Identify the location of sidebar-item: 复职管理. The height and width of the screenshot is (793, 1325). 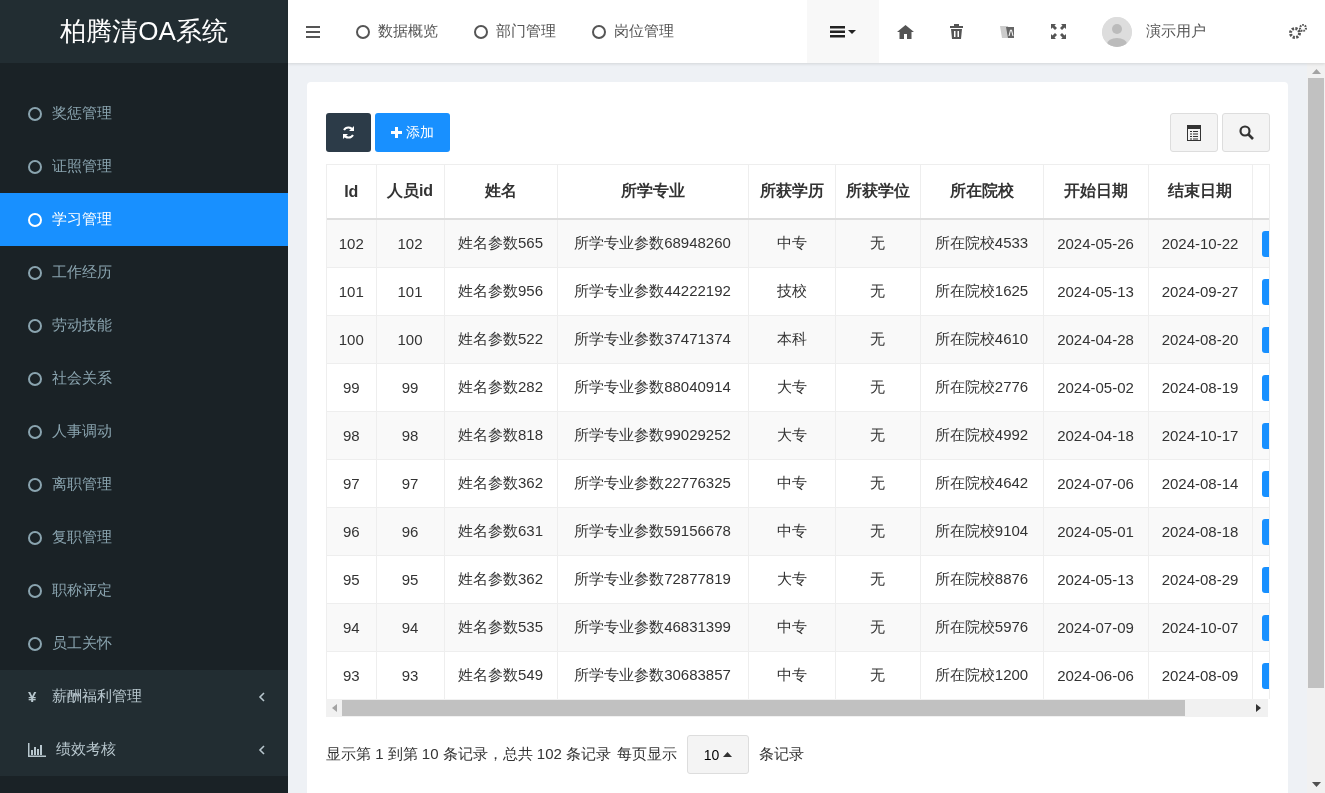
(144, 537).